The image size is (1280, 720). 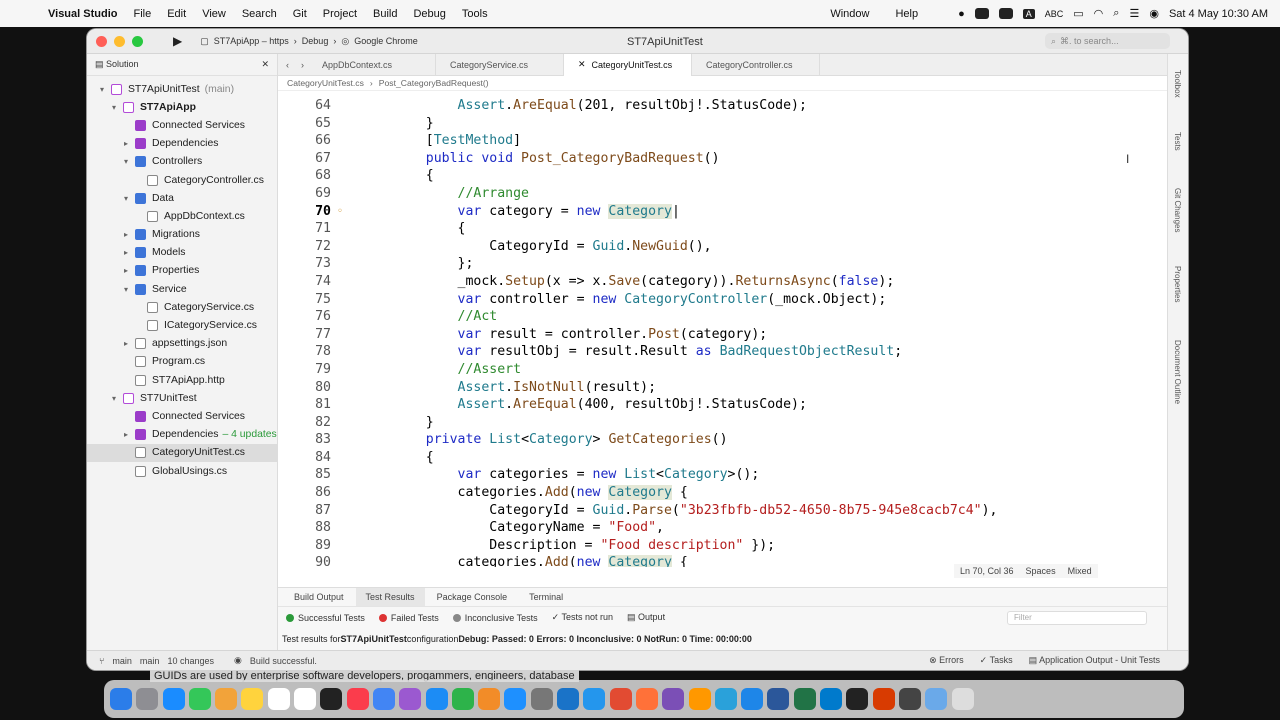 What do you see at coordinates (1041, 571) in the screenshot?
I see `indent-mode: Spaces` at bounding box center [1041, 571].